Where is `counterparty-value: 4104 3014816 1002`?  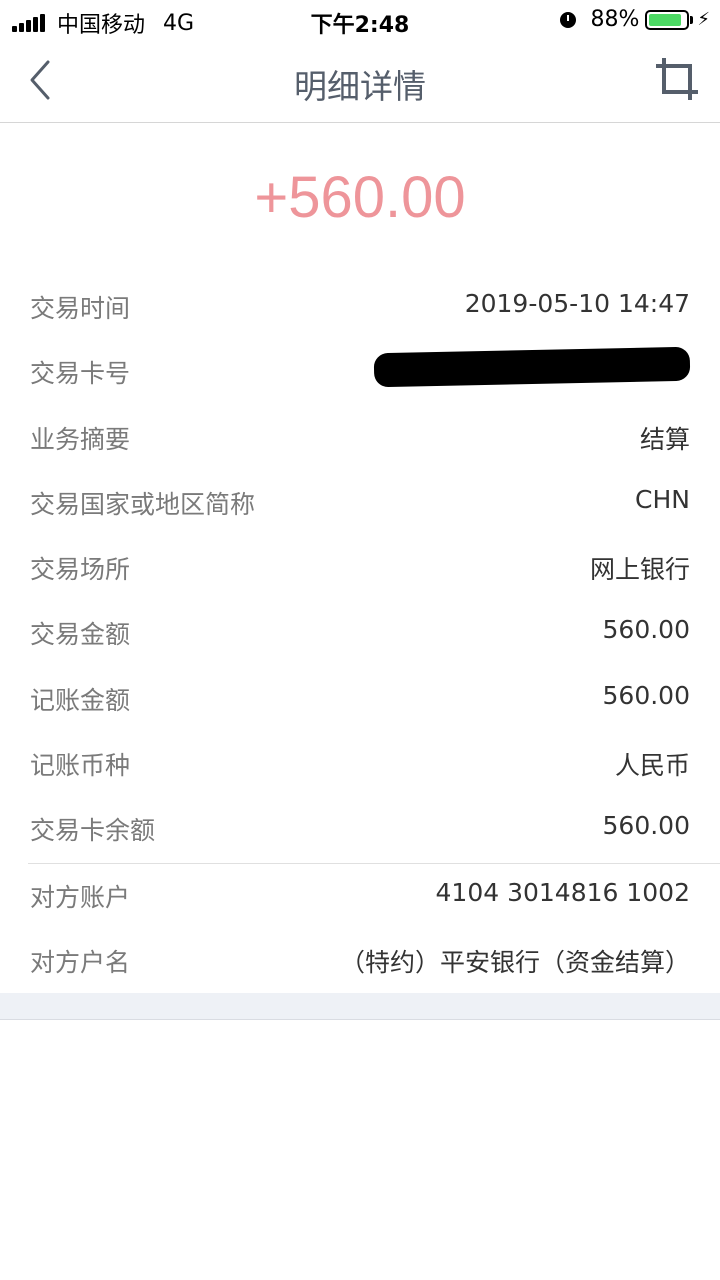 counterparty-value: 4104 3014816 1002 is located at coordinates (562, 892).